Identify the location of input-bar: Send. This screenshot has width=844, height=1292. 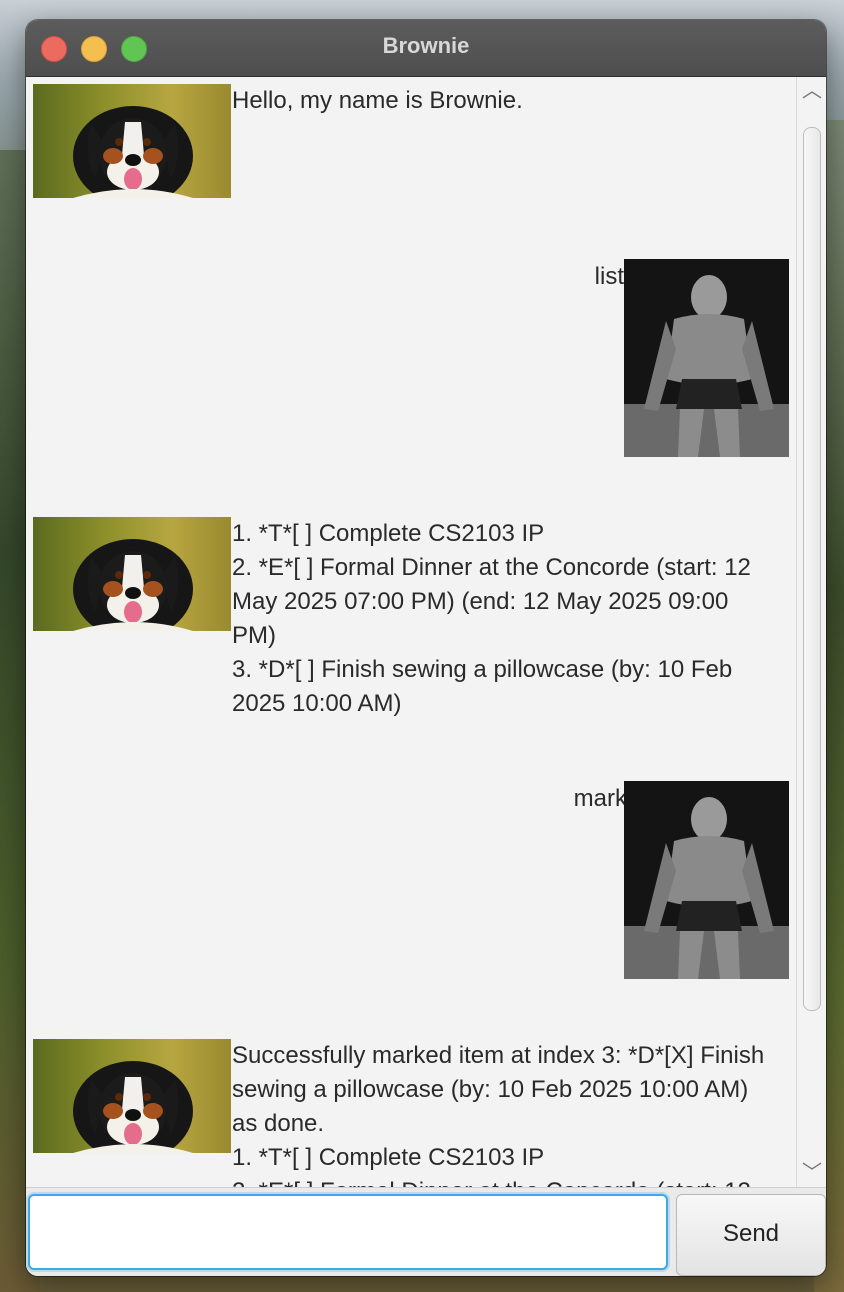
(426, 1231).